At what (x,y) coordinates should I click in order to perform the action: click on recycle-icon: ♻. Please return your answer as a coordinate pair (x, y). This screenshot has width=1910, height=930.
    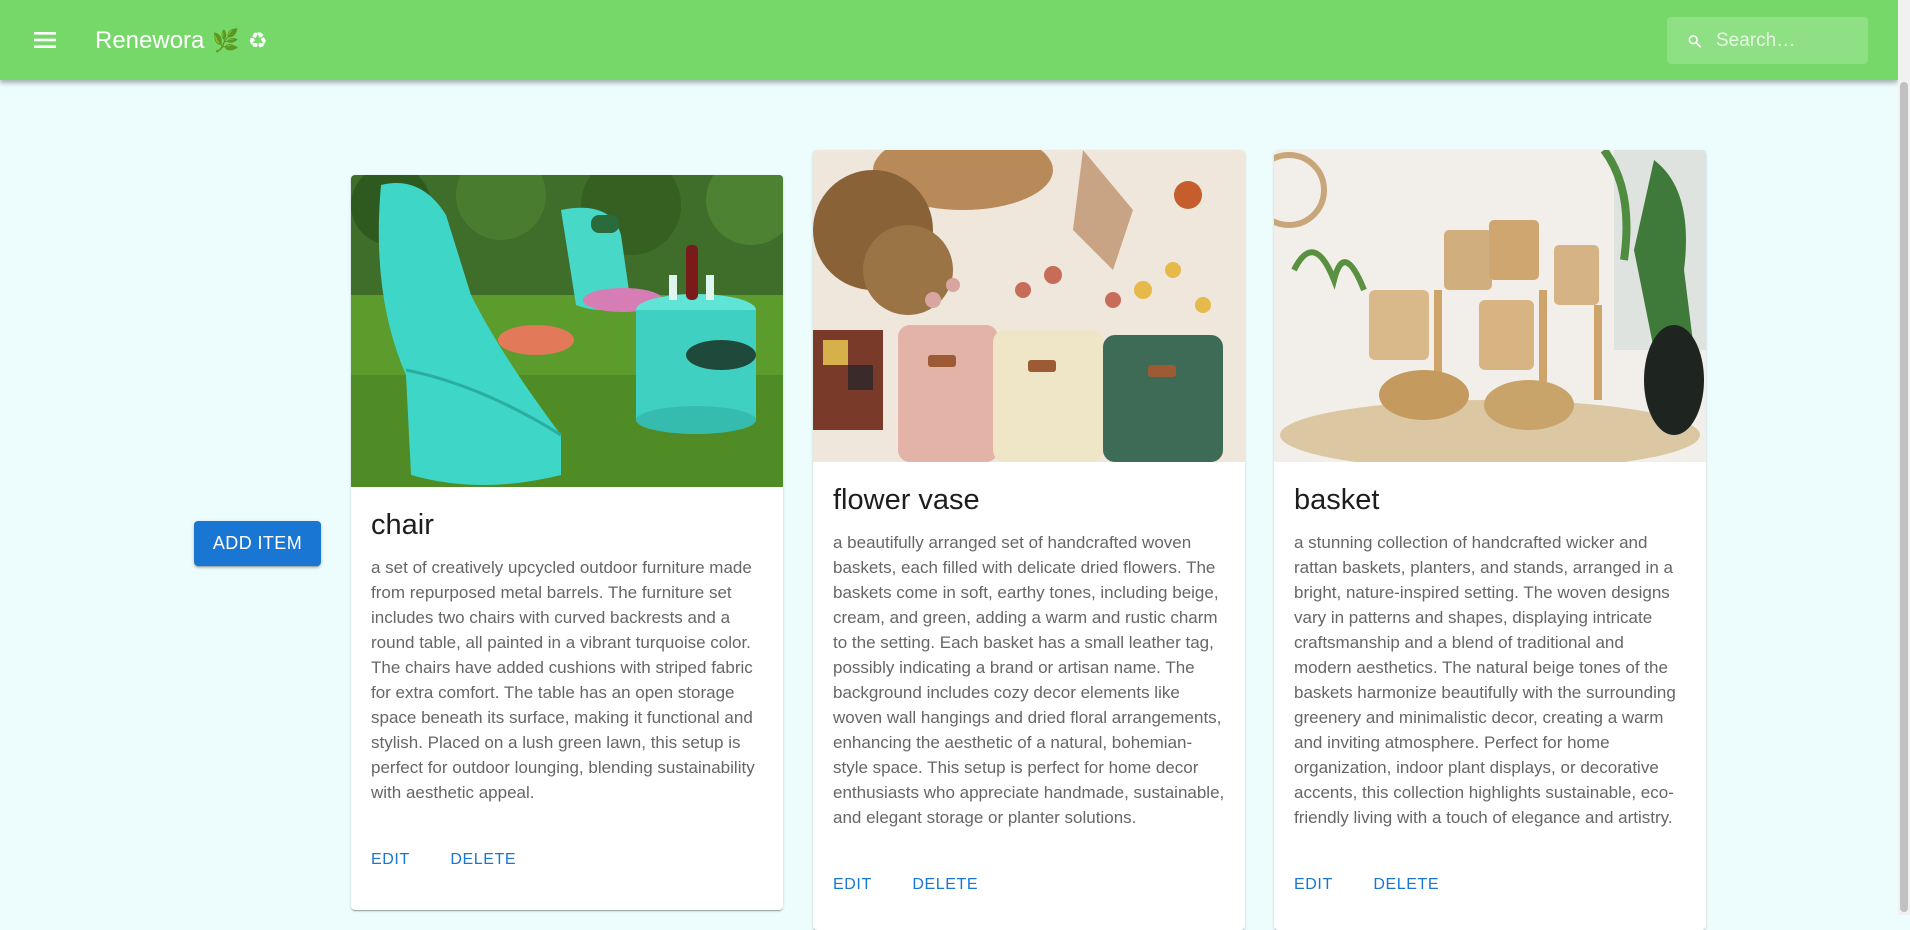
    Looking at the image, I should click on (257, 40).